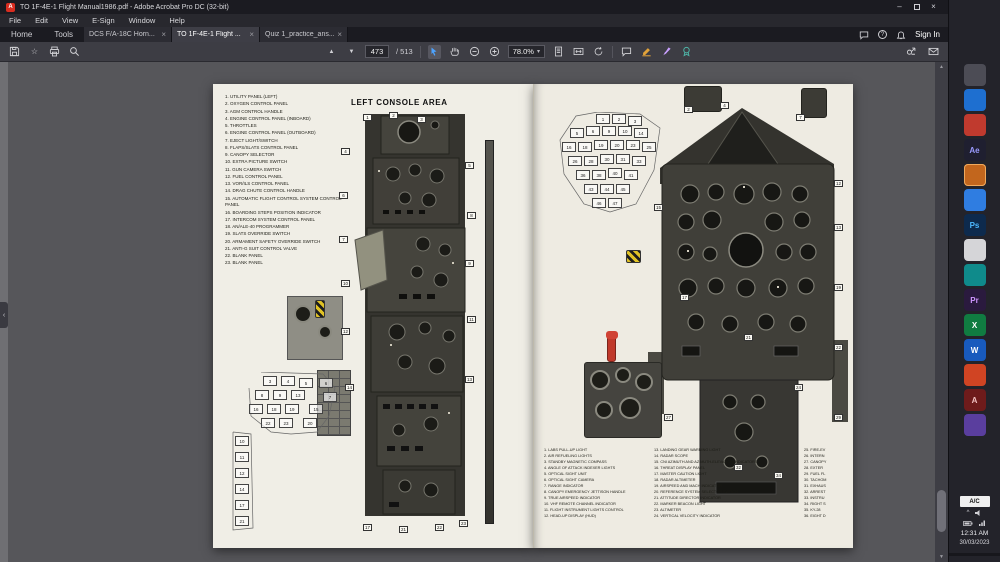 This screenshot has height=562, width=1000. Describe the element at coordinates (899, 7) in the screenshot. I see `minimize-button: –` at that location.